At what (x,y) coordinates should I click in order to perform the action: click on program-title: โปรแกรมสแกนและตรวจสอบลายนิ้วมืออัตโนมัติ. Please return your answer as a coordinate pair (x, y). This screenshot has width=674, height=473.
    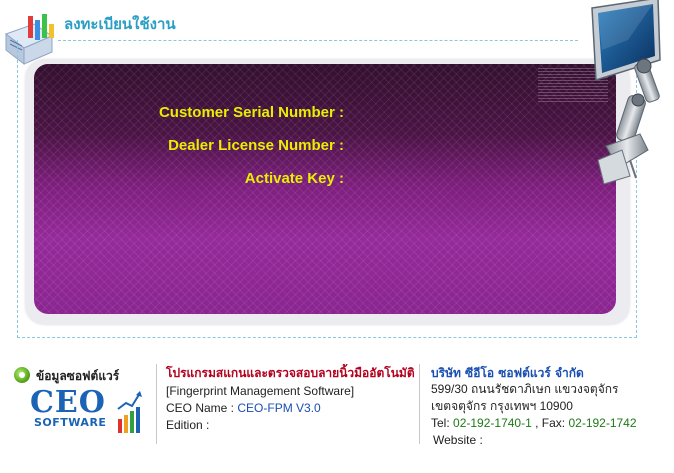
    Looking at the image, I should click on (290, 373).